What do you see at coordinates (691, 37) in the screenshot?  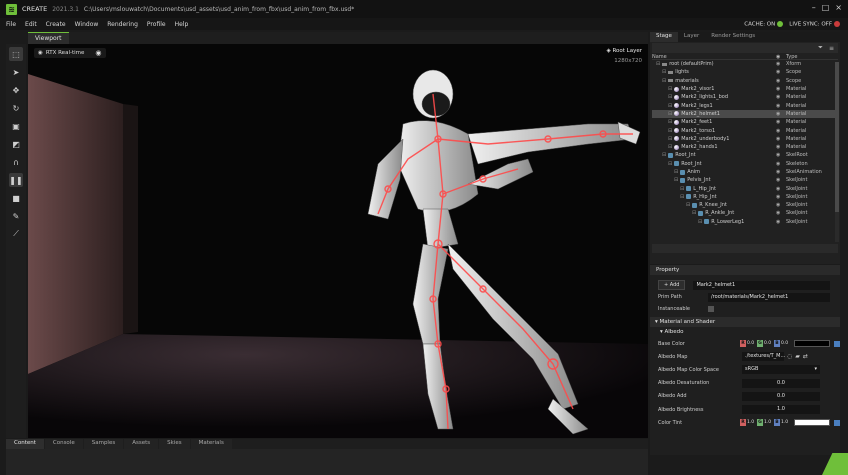 I see `tab-layer: Layer` at bounding box center [691, 37].